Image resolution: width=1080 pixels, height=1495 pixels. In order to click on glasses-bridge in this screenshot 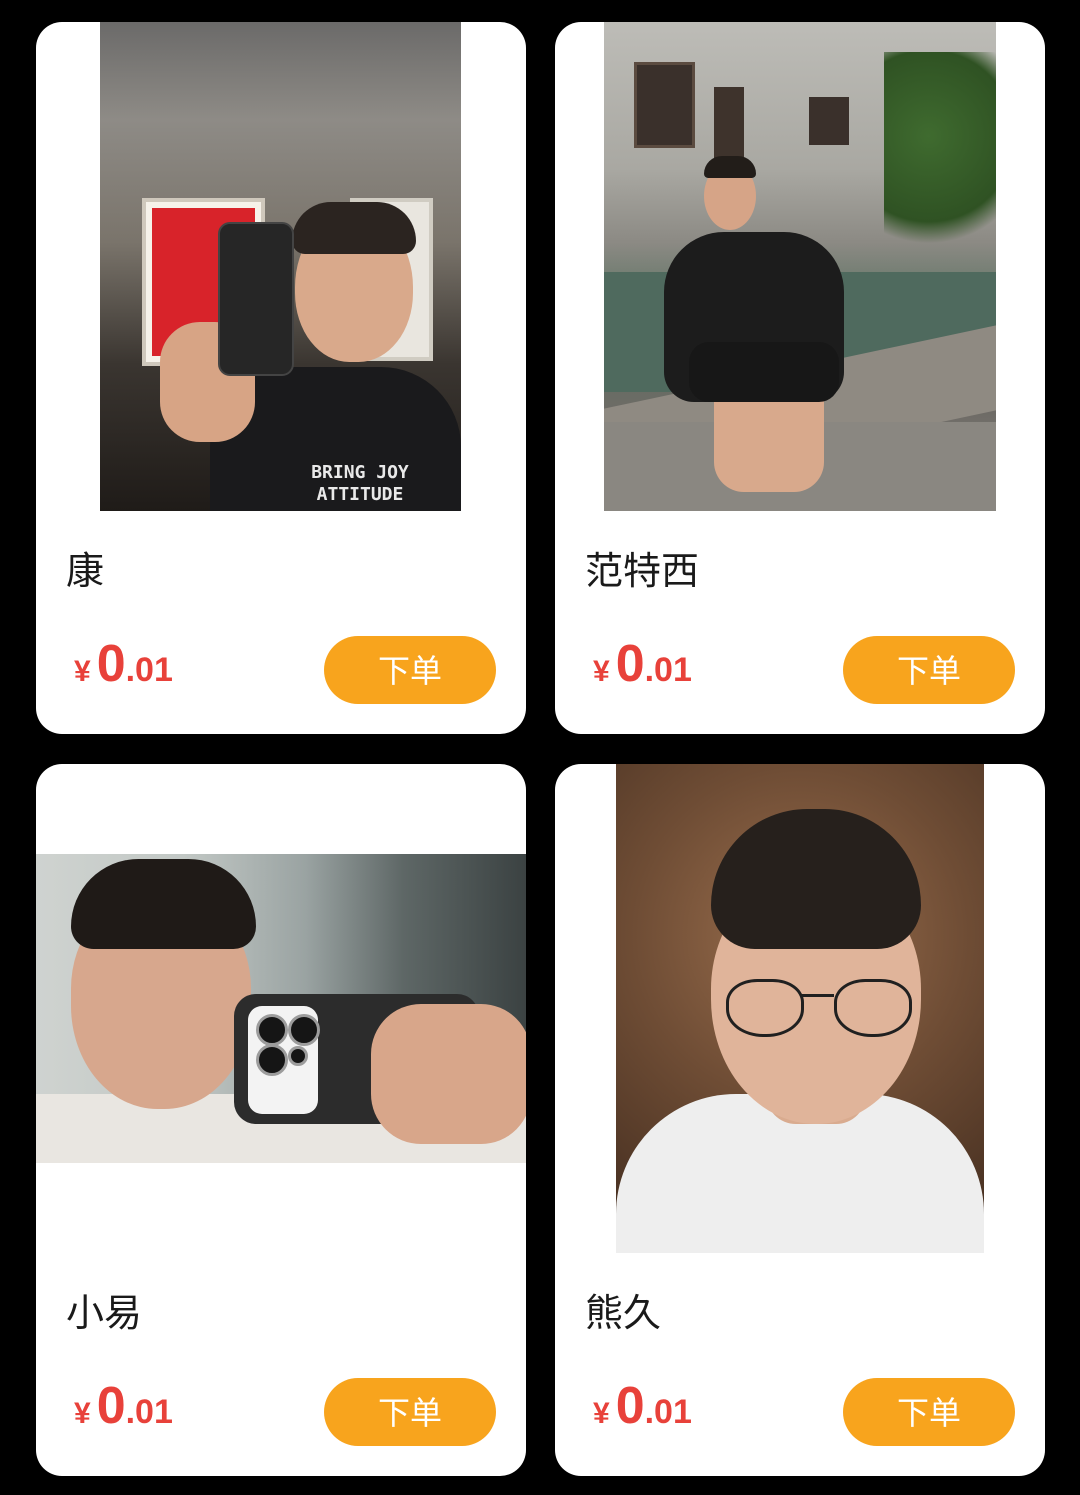, I will do `click(817, 995)`.